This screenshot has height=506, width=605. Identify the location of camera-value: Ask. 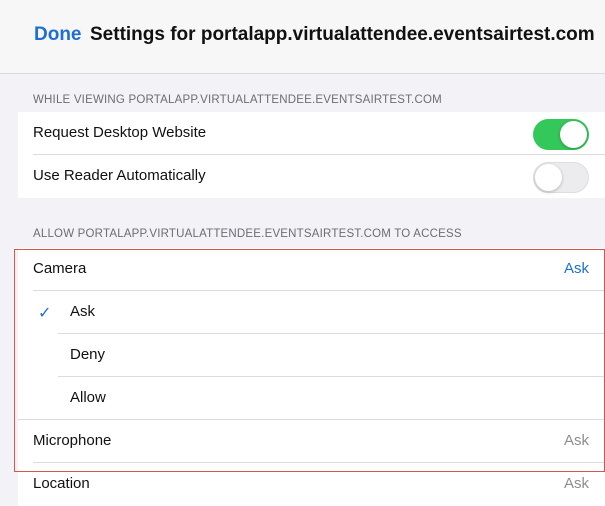
(576, 268).